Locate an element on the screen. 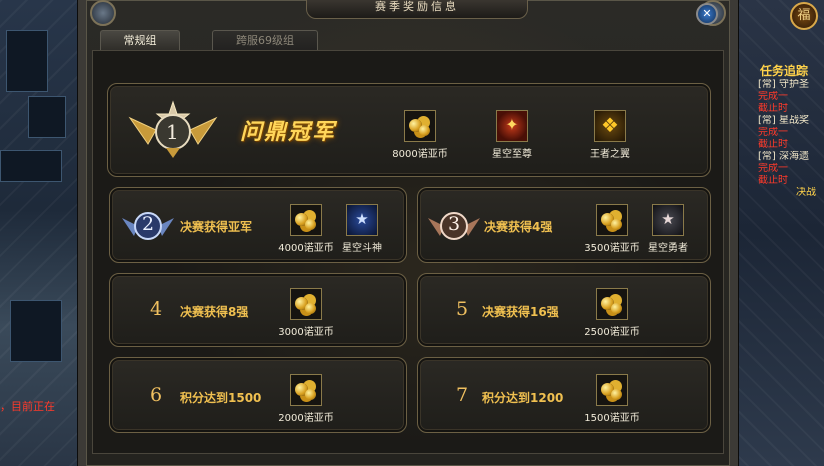 Image resolution: width=824 pixels, height=466 pixels. reward-card-rank-6: 6 积分达到1500 2000诺亚币 is located at coordinates (258, 395).